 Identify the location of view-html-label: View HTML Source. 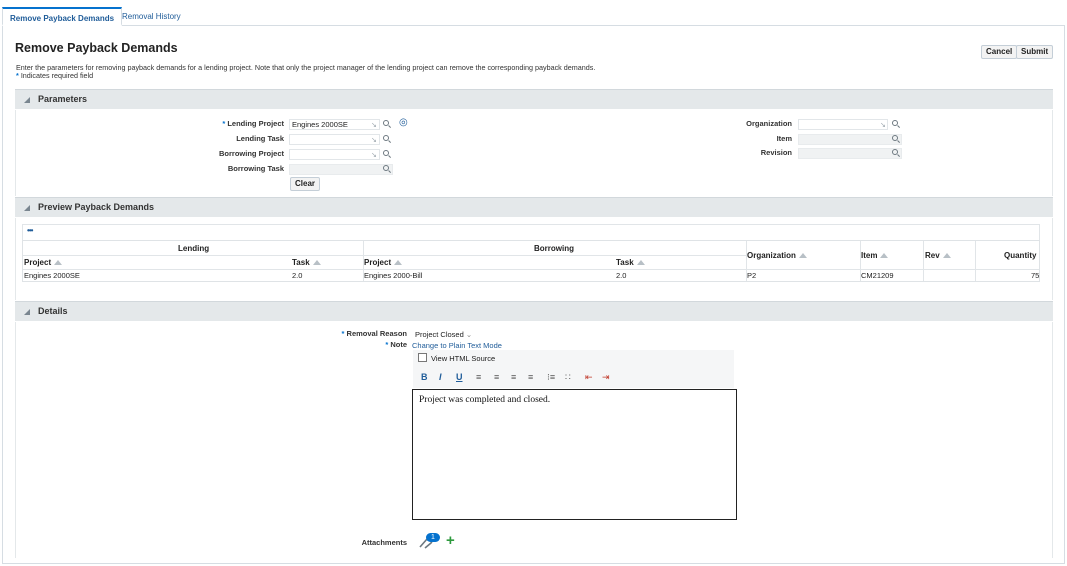
(463, 358).